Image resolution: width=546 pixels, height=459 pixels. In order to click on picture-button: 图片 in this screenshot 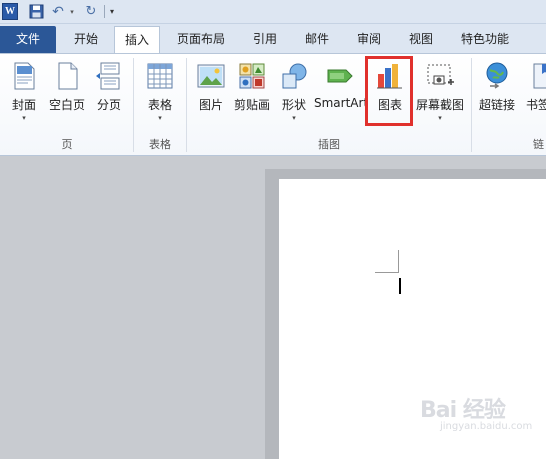, I will do `click(211, 96)`.